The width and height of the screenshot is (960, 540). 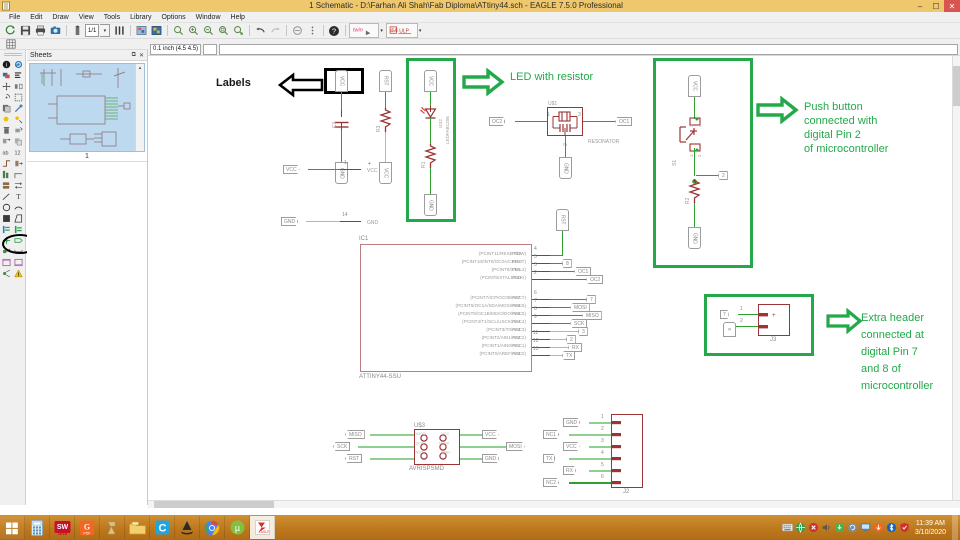 What do you see at coordinates (18, 163) in the screenshot?
I see `invoke-icon` at bounding box center [18, 163].